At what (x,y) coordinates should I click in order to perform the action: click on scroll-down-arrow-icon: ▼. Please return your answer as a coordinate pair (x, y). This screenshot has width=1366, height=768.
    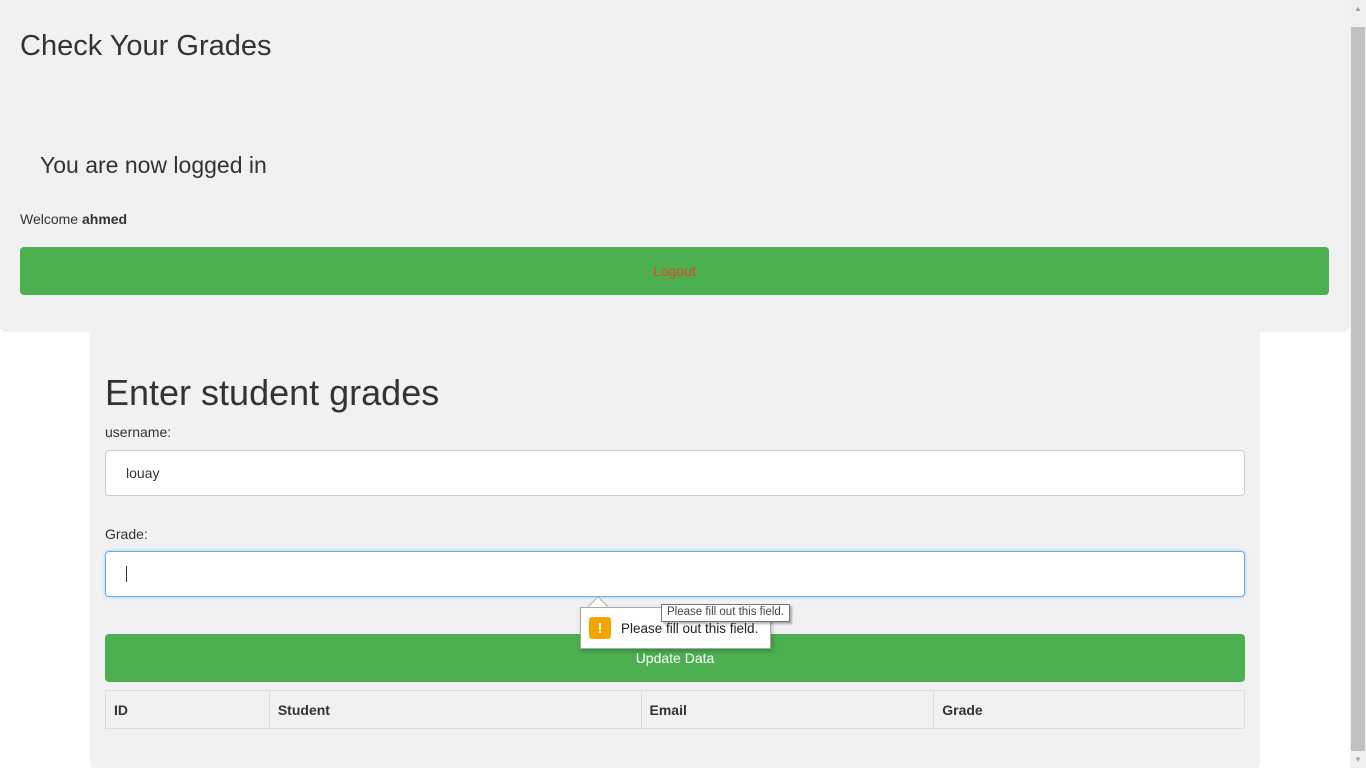
    Looking at the image, I should click on (1358, 759).